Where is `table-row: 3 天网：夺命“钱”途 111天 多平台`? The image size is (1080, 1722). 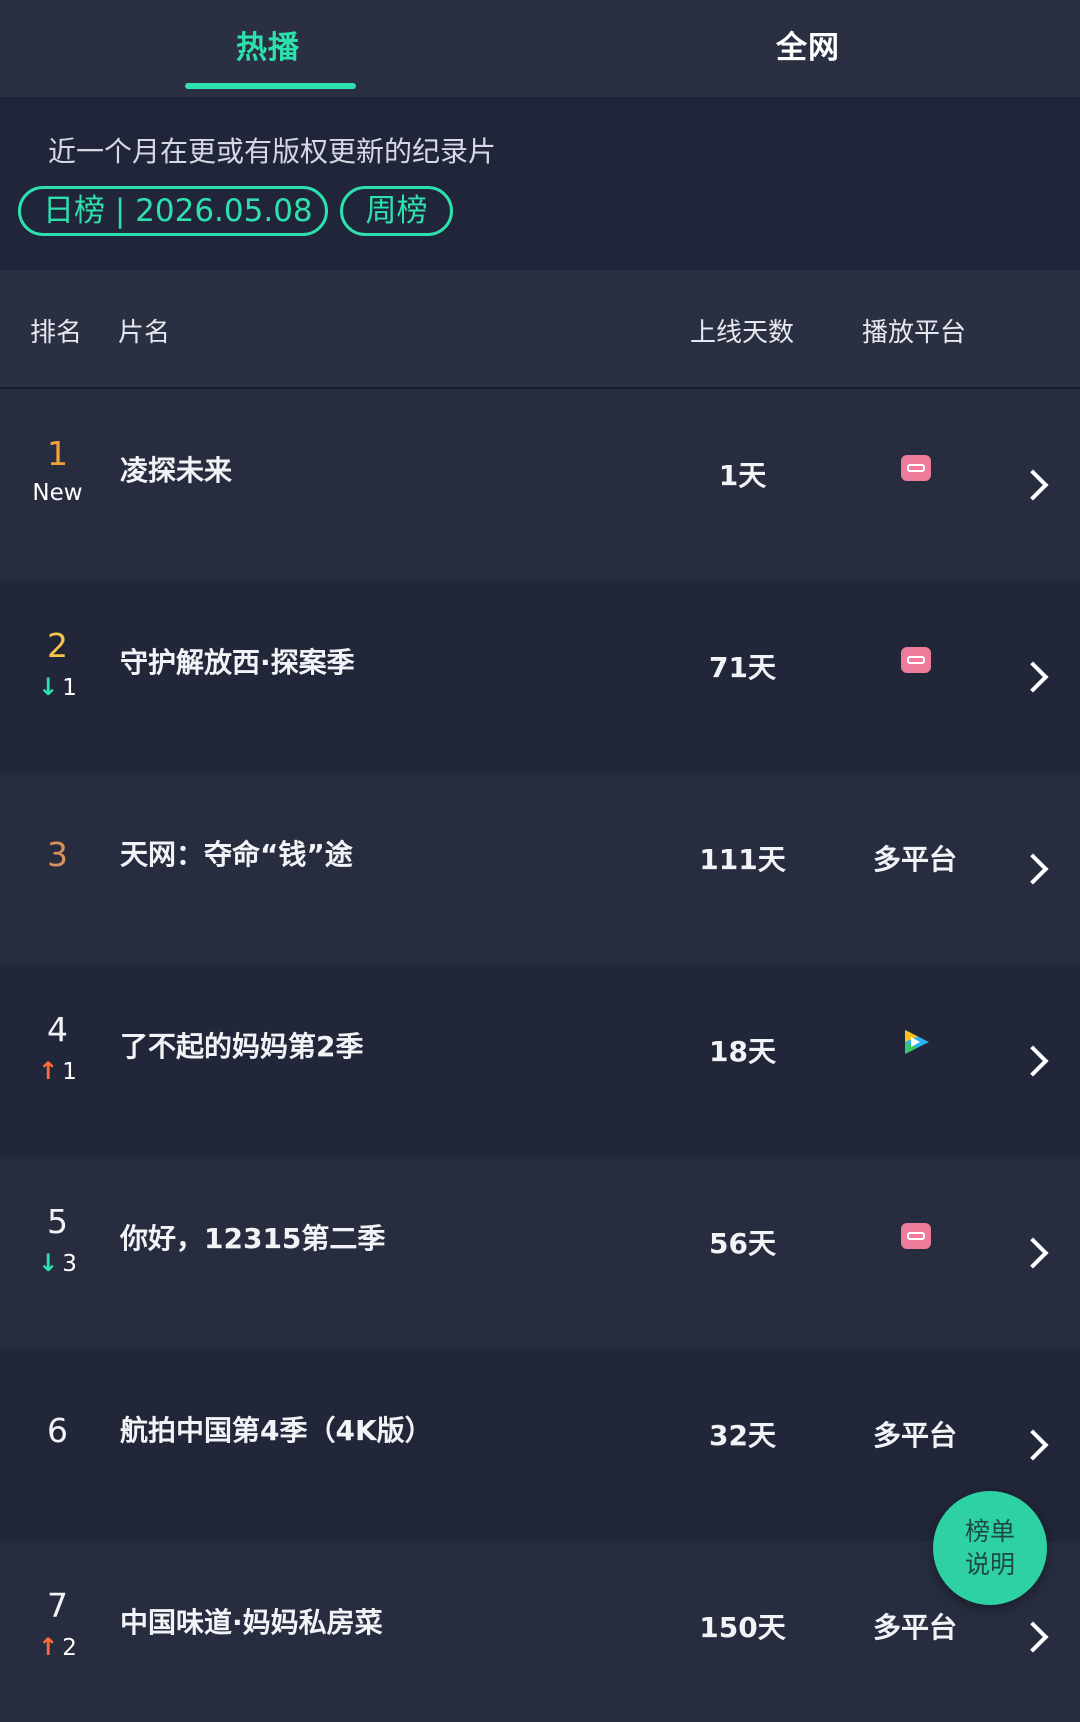 table-row: 3 天网：夺命“钱”途 111天 多平台 is located at coordinates (540, 869).